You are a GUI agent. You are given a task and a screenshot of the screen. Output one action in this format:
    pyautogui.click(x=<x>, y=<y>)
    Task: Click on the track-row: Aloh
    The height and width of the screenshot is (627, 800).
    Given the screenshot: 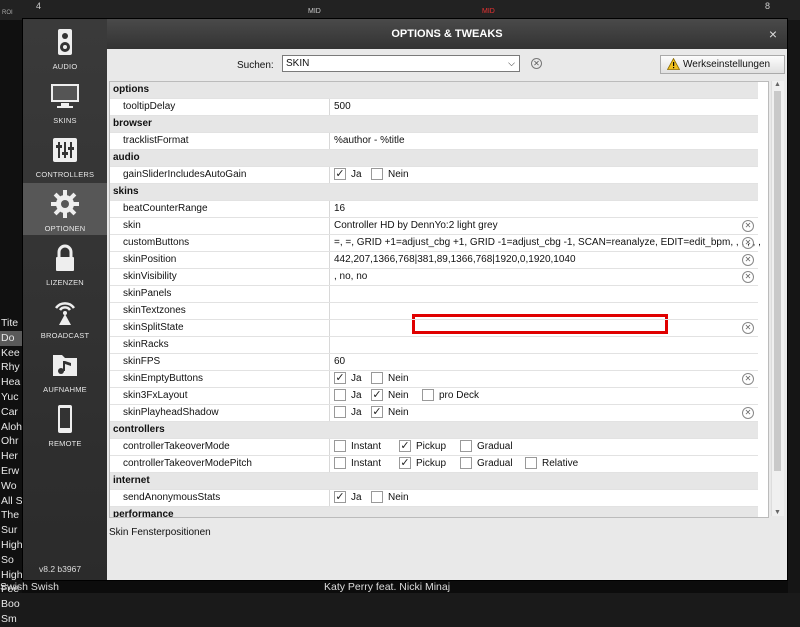 What is the action you would take?
    pyautogui.click(x=11, y=427)
    